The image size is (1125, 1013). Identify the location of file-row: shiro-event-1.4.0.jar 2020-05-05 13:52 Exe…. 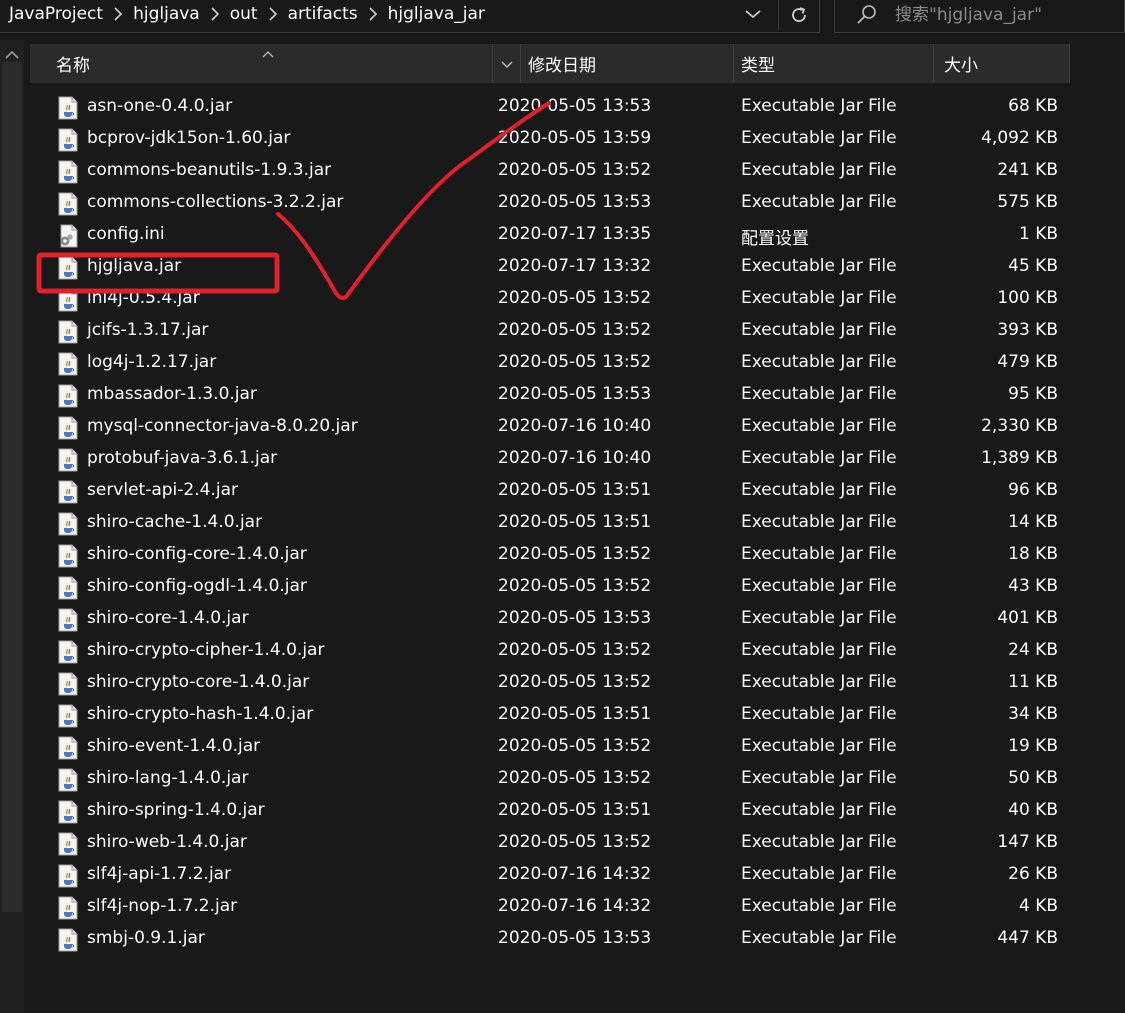
(562, 748).